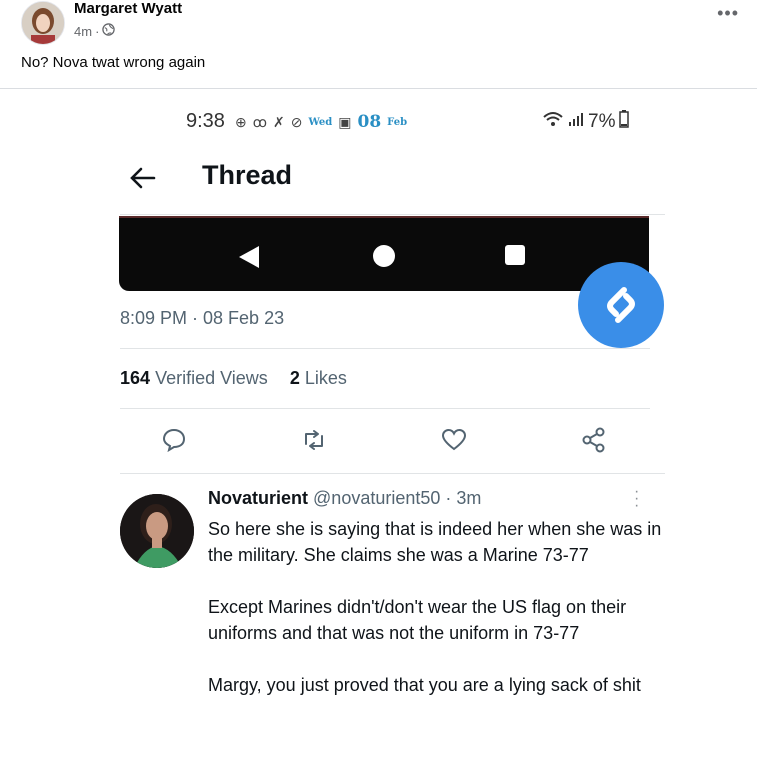  Describe the element at coordinates (143, 178) in the screenshot. I see `back-arrow-icon` at that location.